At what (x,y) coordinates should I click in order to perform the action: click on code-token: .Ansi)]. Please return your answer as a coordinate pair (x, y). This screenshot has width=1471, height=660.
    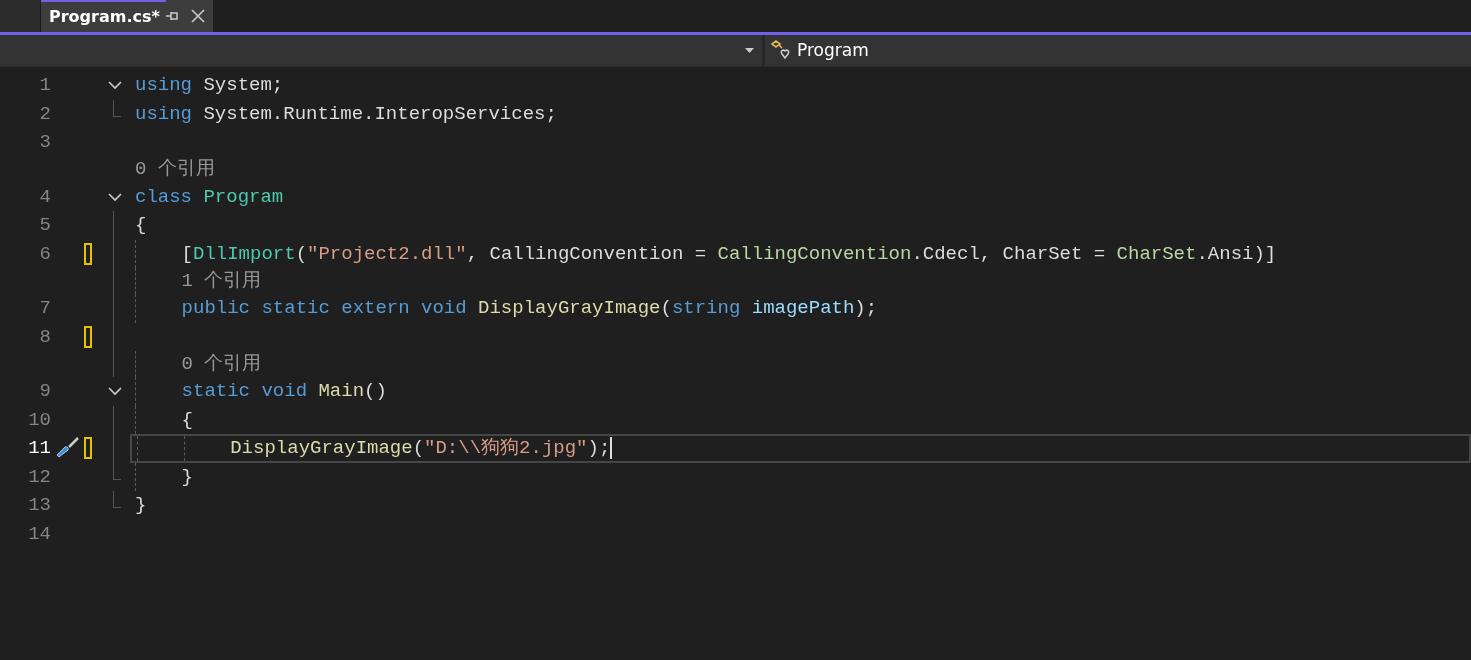
    Looking at the image, I should click on (1236, 254).